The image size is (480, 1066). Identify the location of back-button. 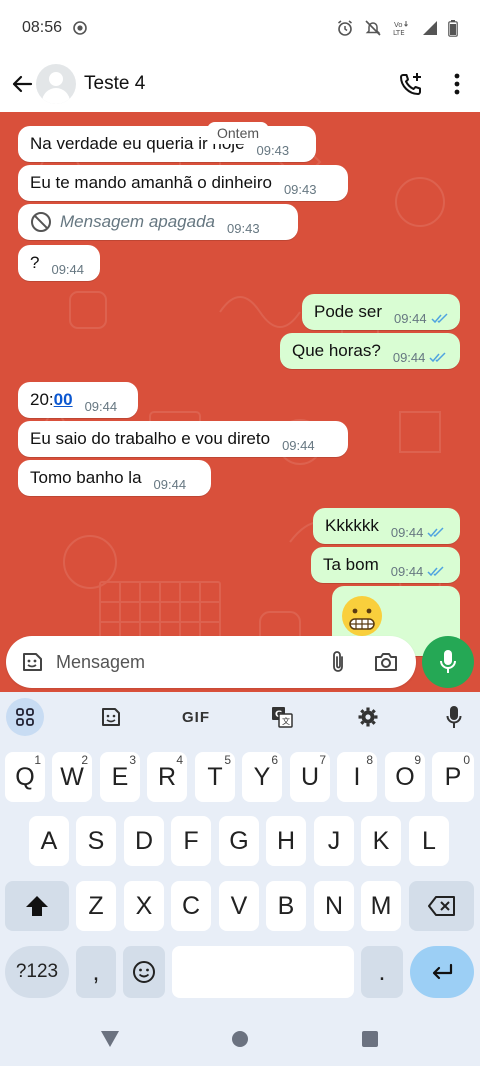
(22, 84).